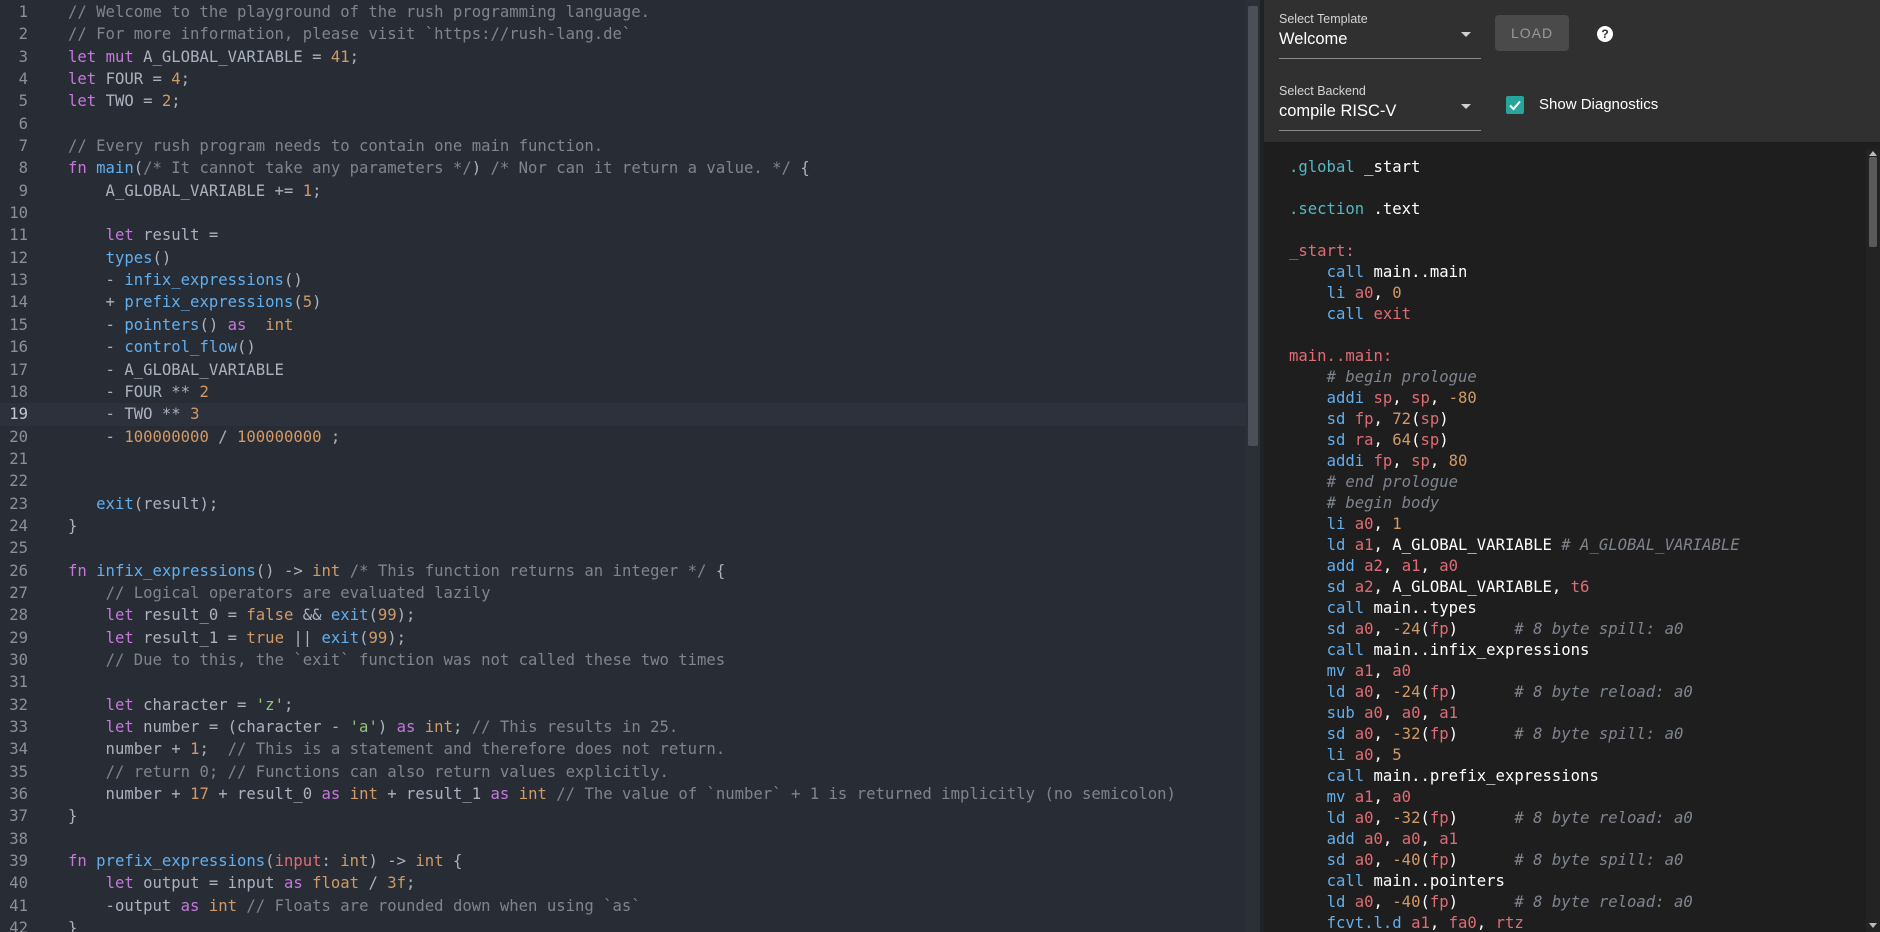  Describe the element at coordinates (623, 101) in the screenshot. I see `editor-line: 5 let TWO = 2;` at that location.